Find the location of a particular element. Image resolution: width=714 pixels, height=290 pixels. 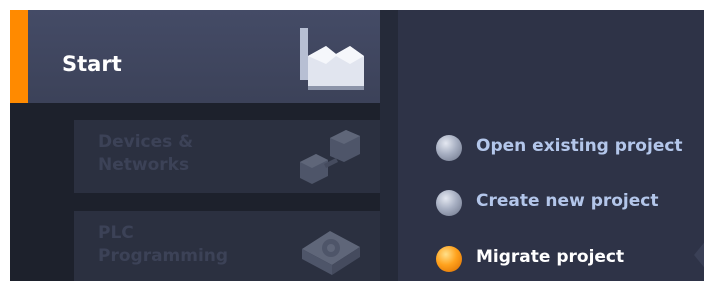

start-label: Start is located at coordinates (92, 64).